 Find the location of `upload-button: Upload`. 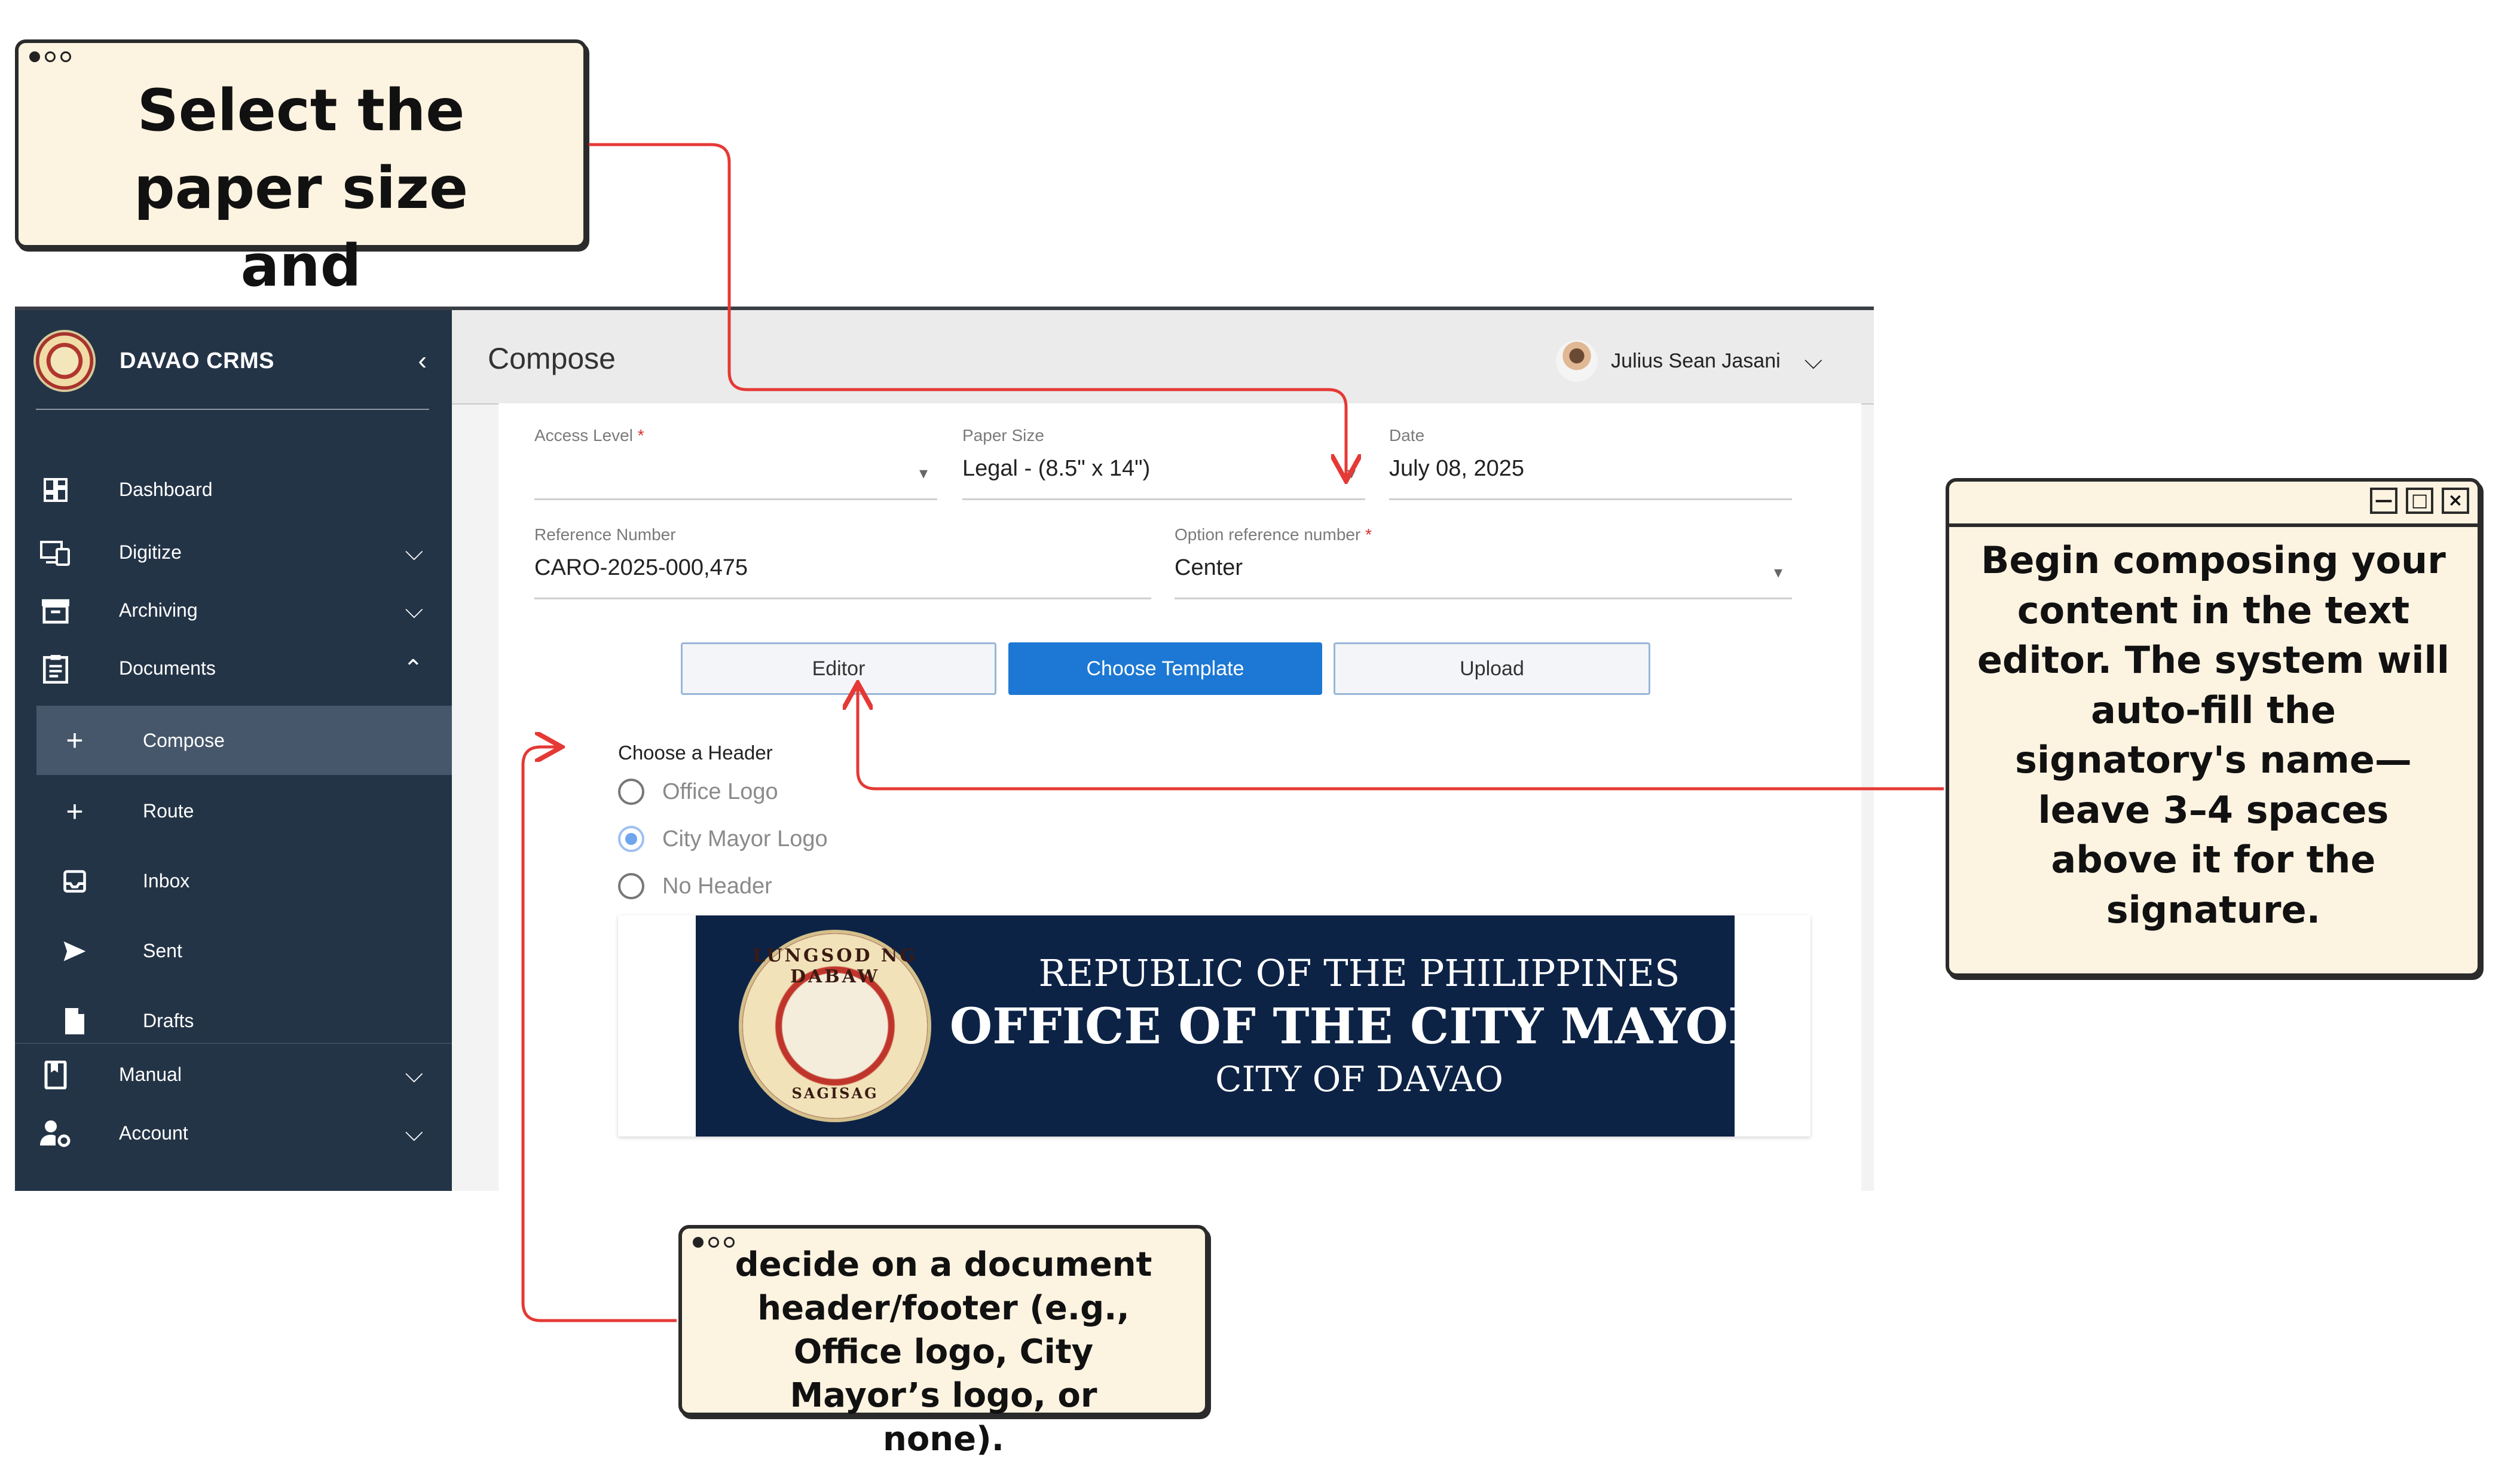

upload-button: Upload is located at coordinates (1492, 668).